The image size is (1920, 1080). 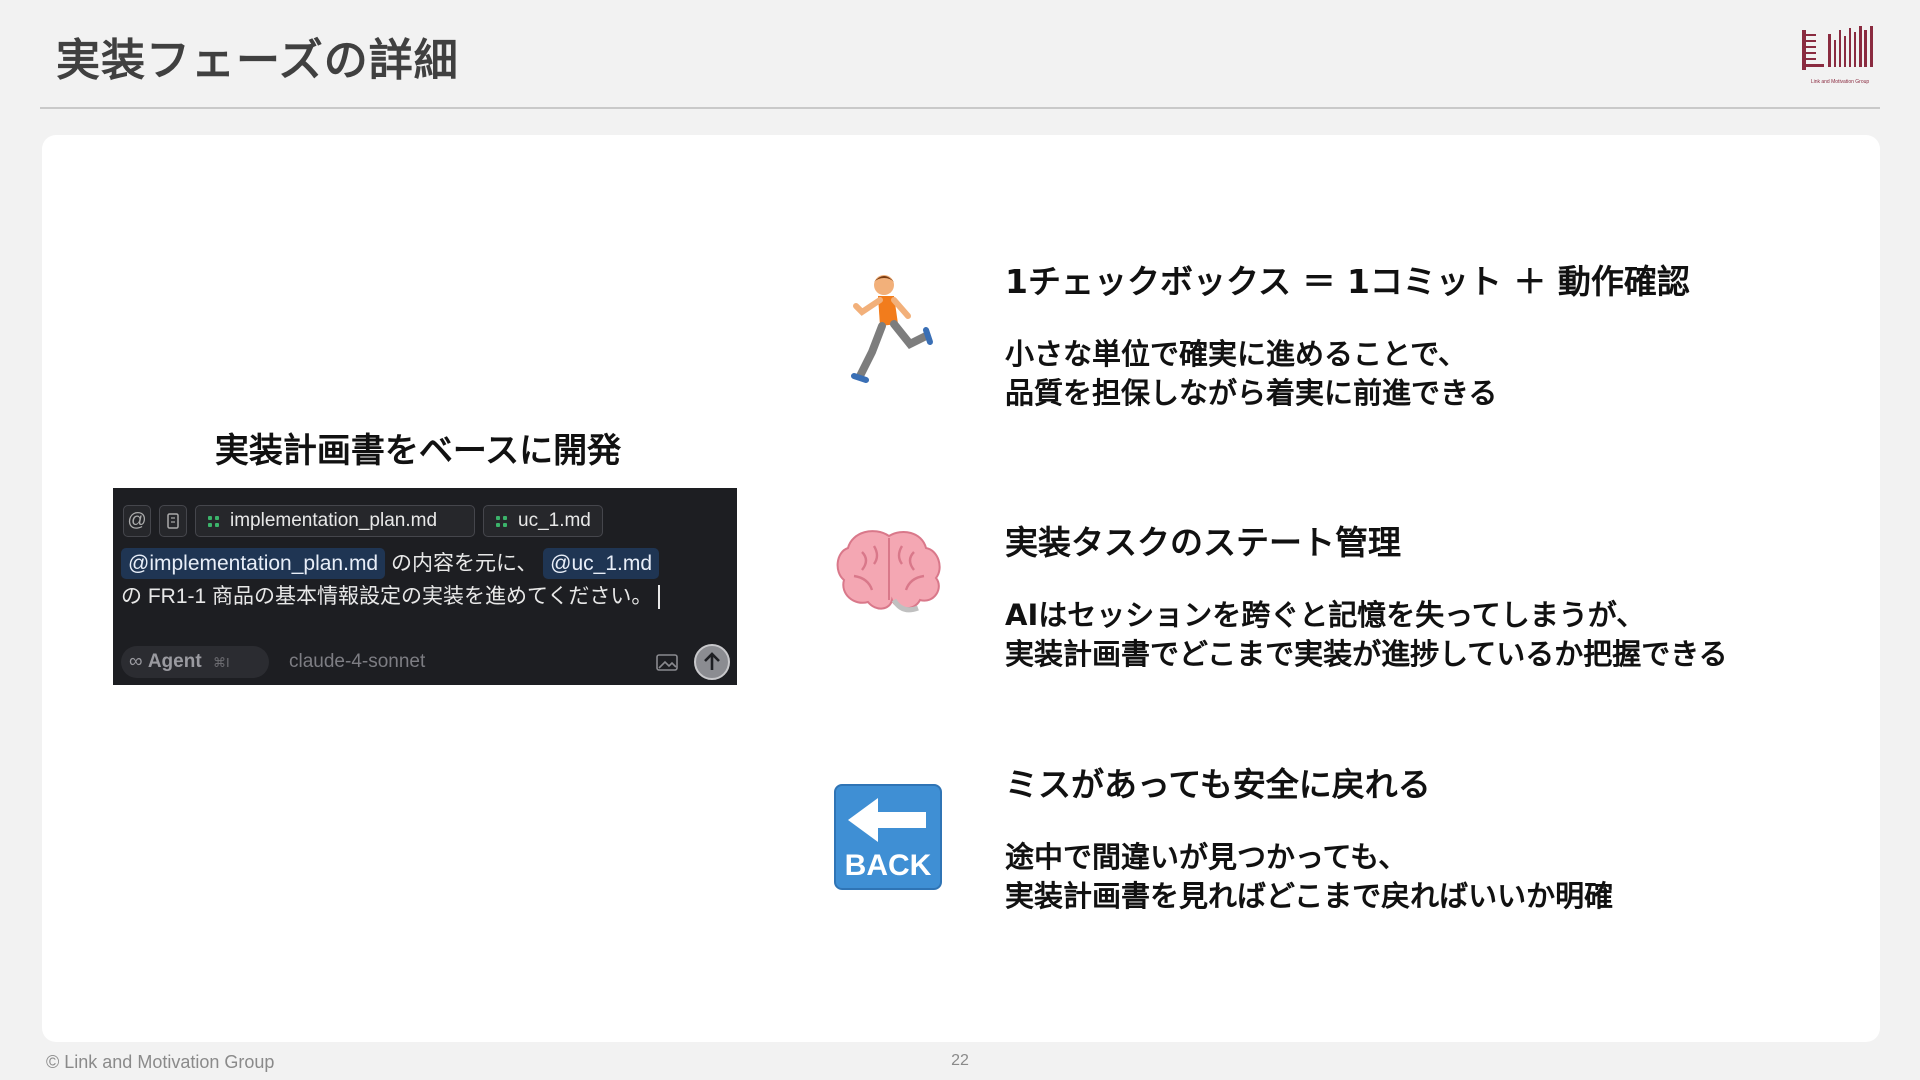 I want to click on logo-mark-icon, so click(x=1837, y=48).